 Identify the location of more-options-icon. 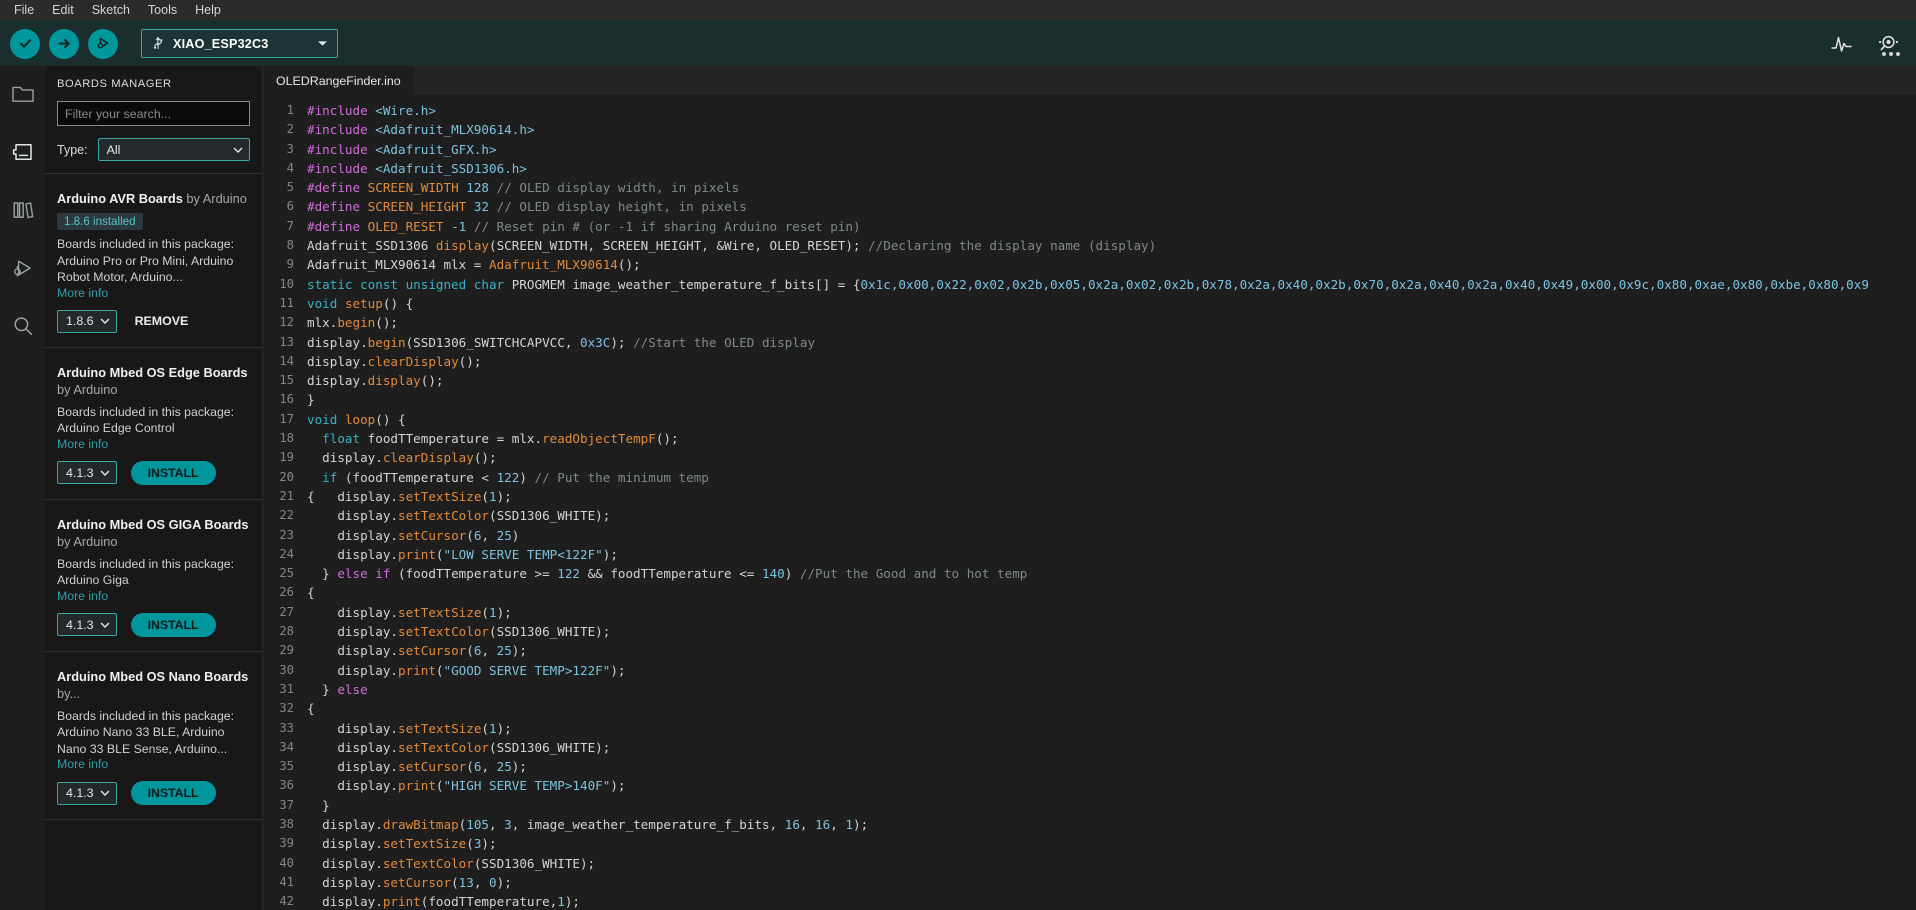
(1891, 54).